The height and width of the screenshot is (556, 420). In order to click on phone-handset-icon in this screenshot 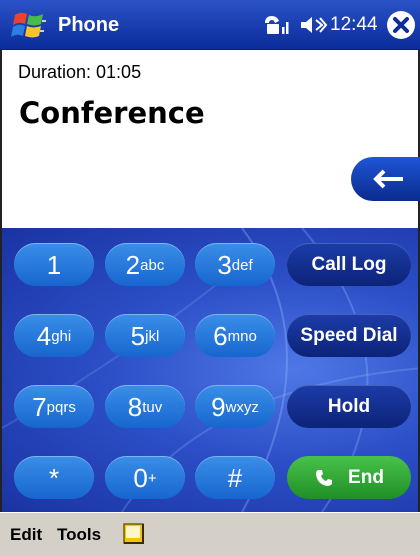, I will do `click(324, 477)`.